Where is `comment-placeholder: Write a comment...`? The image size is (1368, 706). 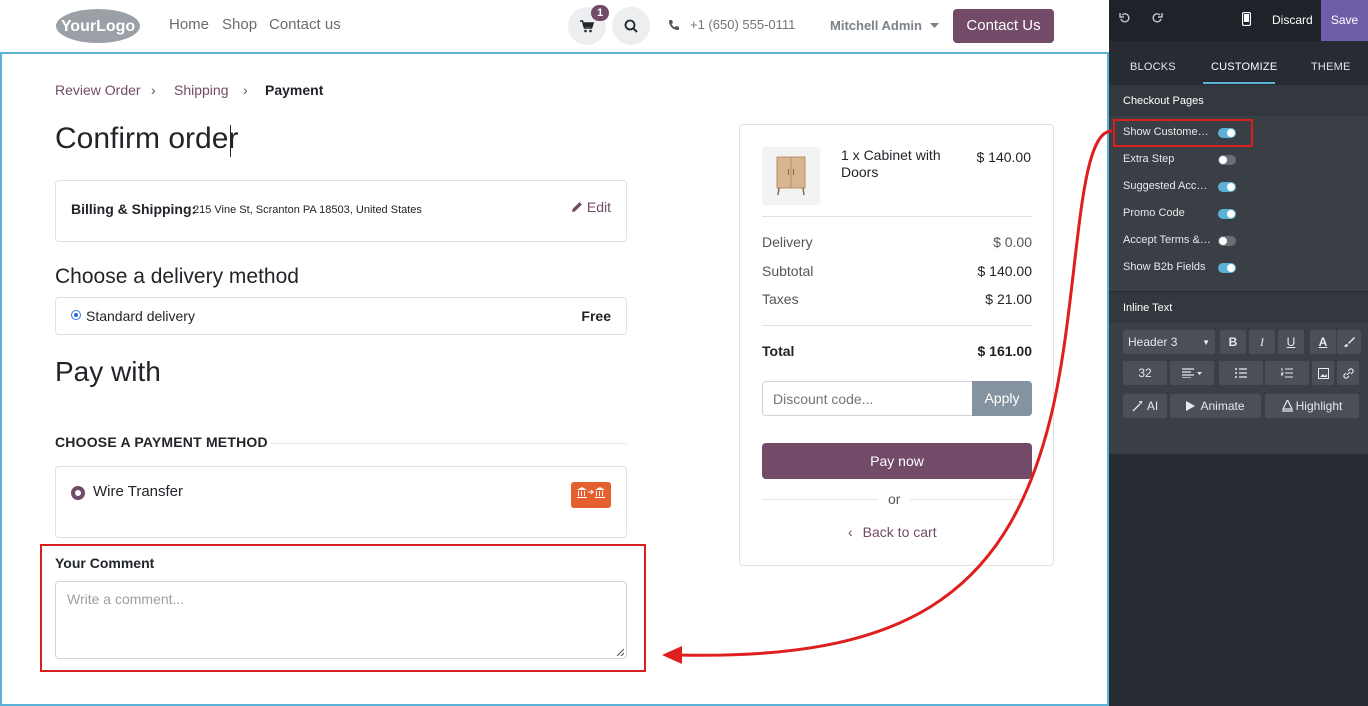 comment-placeholder: Write a comment... is located at coordinates (126, 599).